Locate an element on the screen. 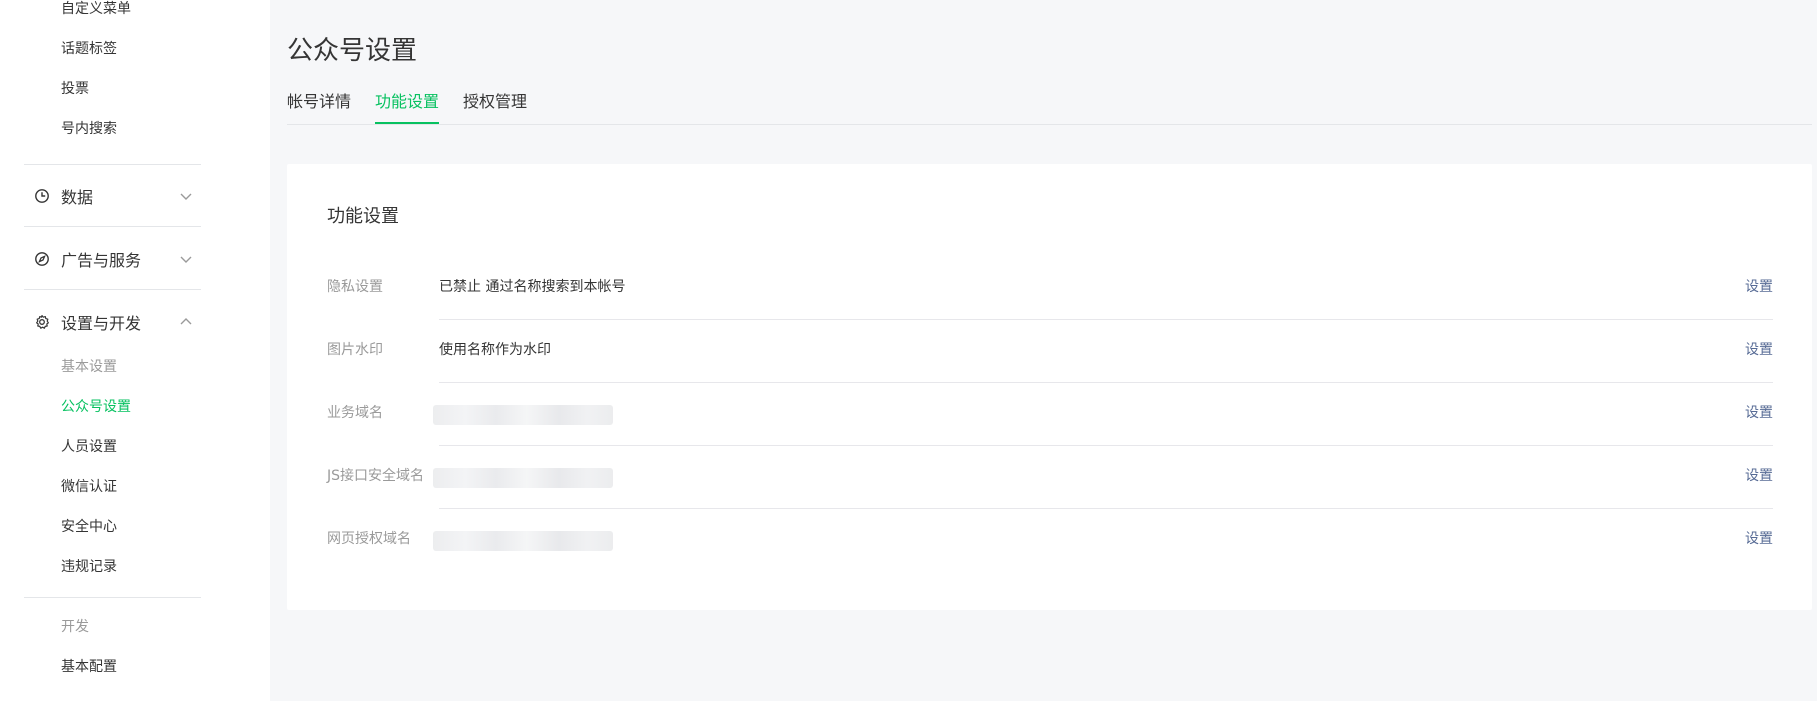  settings-row-business-domain: 业务域名 设置 is located at coordinates (1050, 414).